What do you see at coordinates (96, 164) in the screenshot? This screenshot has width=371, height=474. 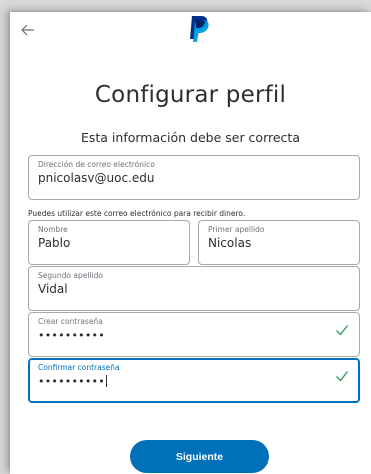 I see `email-field-label: Dirección de correo electrónico` at bounding box center [96, 164].